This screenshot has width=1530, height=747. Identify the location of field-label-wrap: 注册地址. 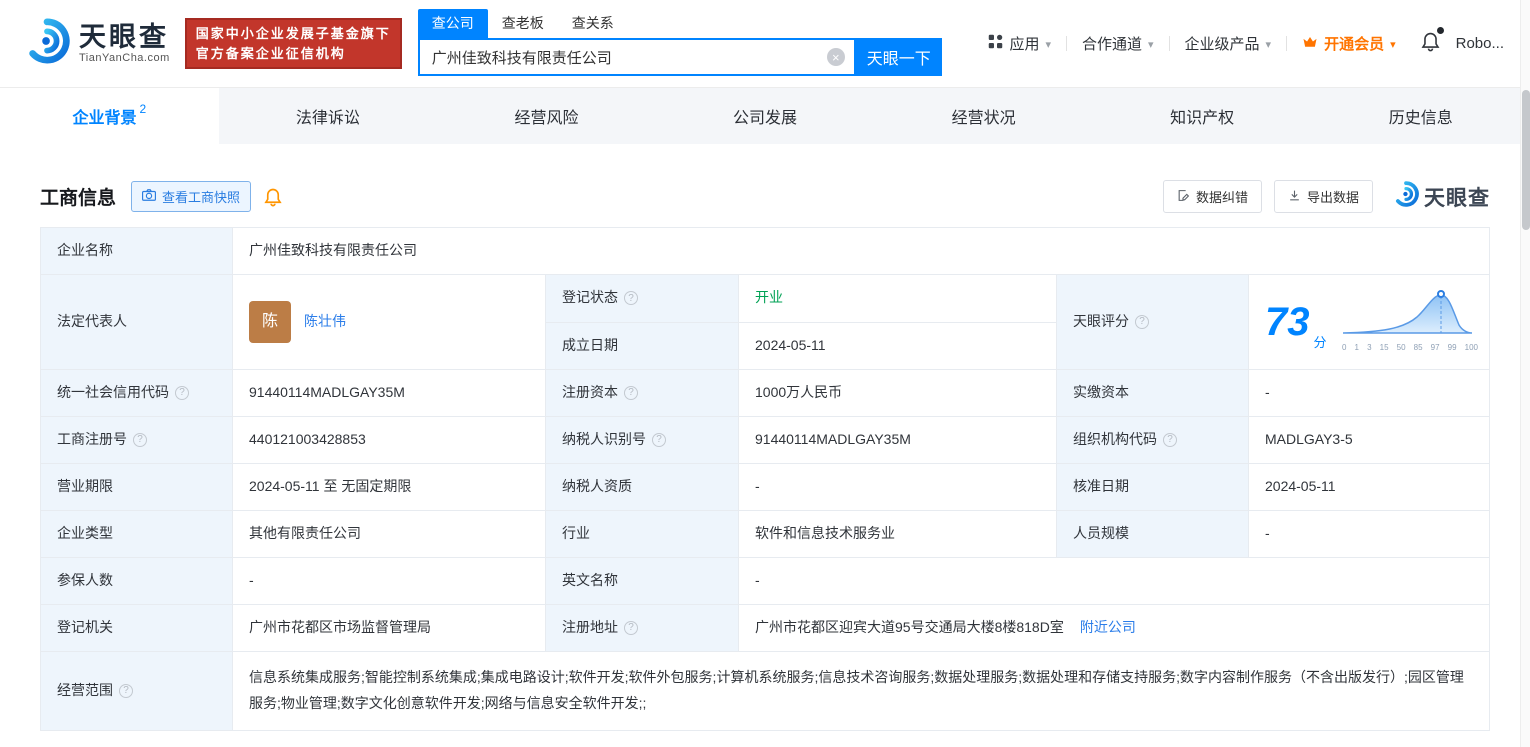
(642, 628).